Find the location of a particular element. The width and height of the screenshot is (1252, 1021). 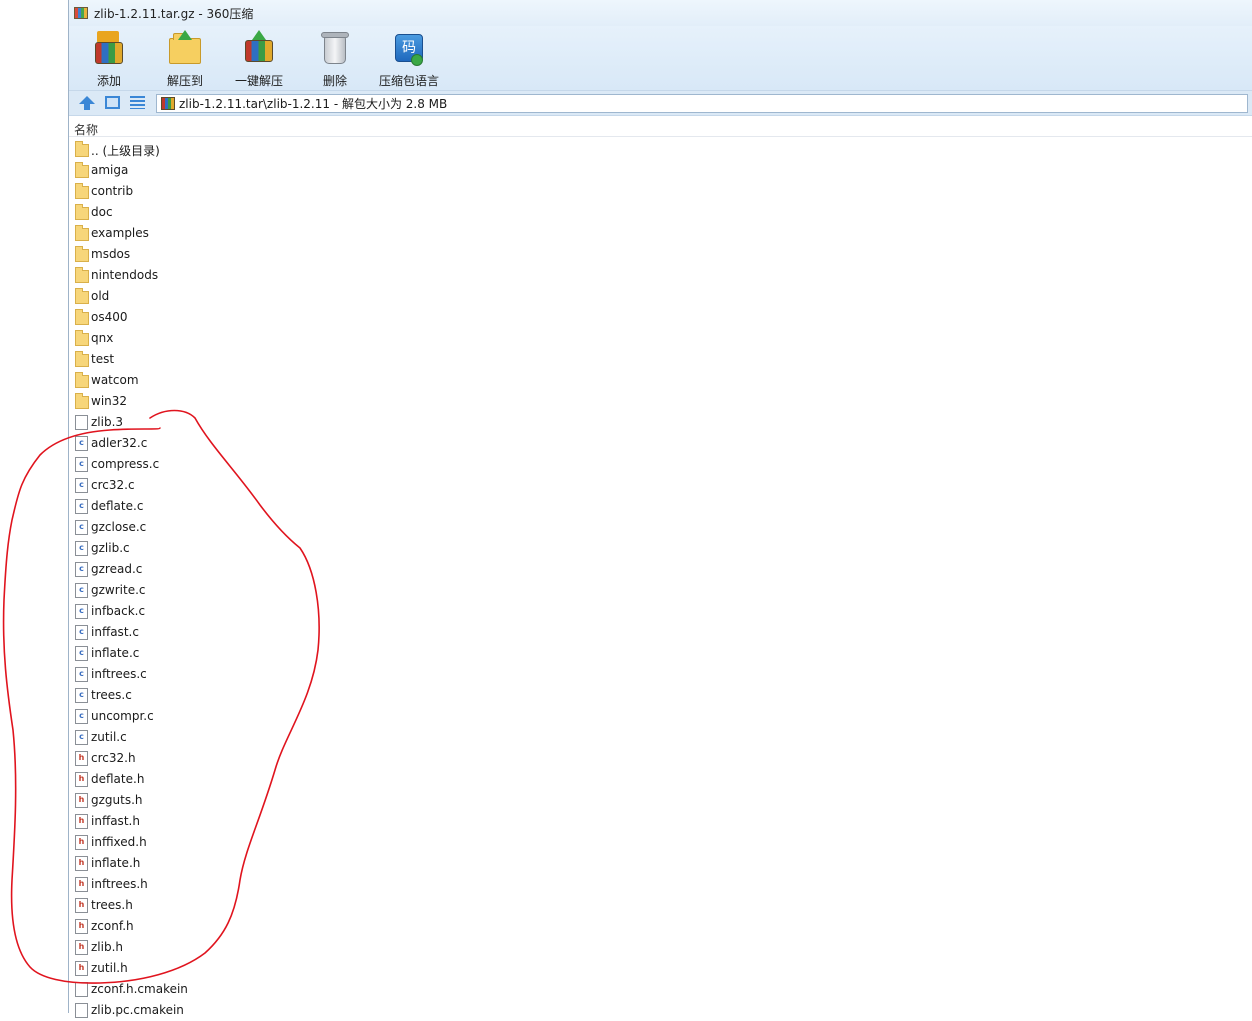

file-row: h inftrees.h is located at coordinates (660, 884).